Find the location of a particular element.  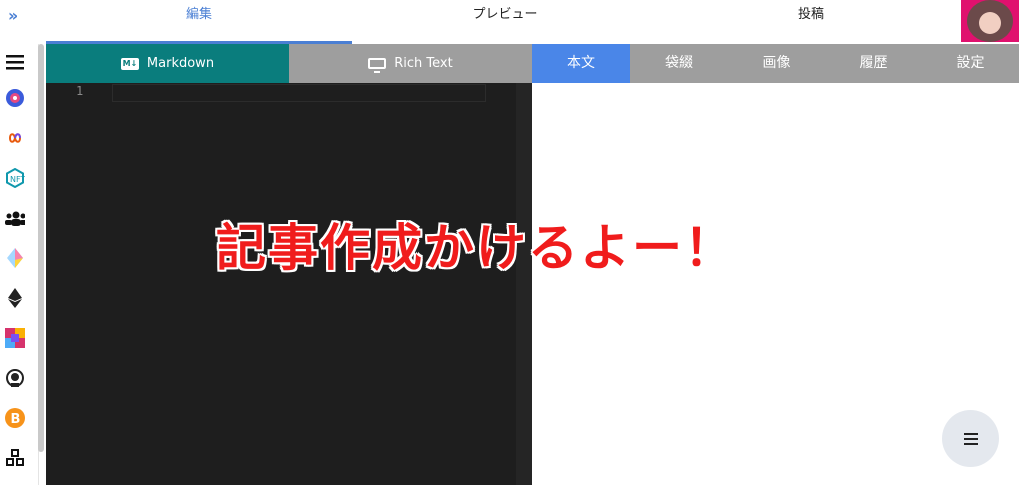

svg-text: NFT is located at coordinates (17, 179).